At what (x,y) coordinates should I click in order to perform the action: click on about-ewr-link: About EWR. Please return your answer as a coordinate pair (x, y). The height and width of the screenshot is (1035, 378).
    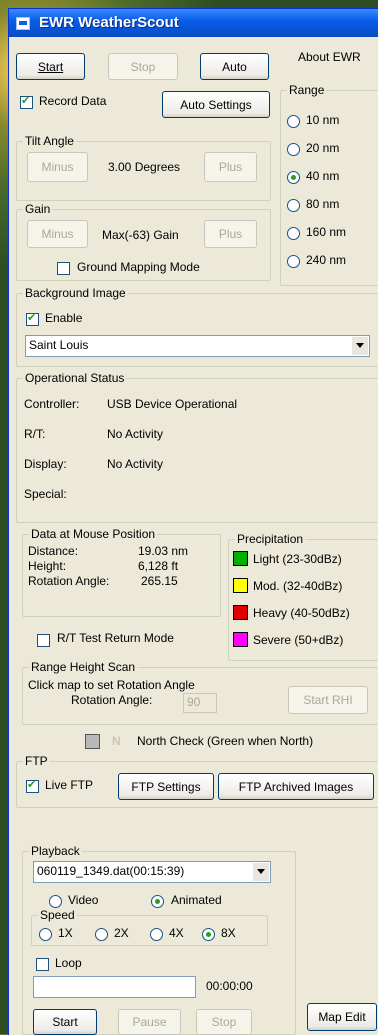
    Looking at the image, I should click on (329, 57).